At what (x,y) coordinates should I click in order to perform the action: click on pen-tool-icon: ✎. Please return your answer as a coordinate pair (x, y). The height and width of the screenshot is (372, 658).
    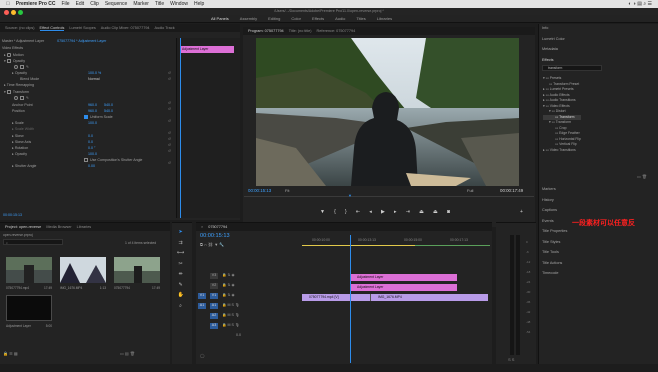
    Looking at the image, I should click on (180, 285).